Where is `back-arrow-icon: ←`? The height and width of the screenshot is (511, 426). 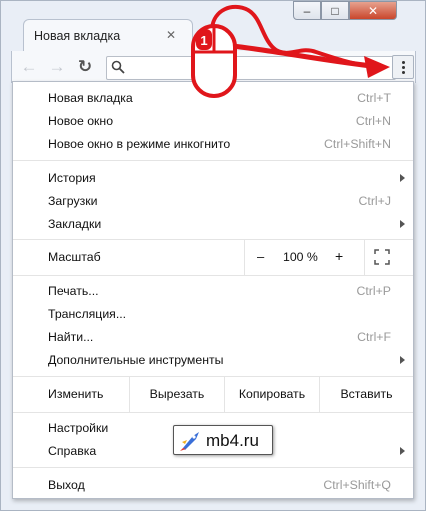
back-arrow-icon: ← is located at coordinates (29, 67).